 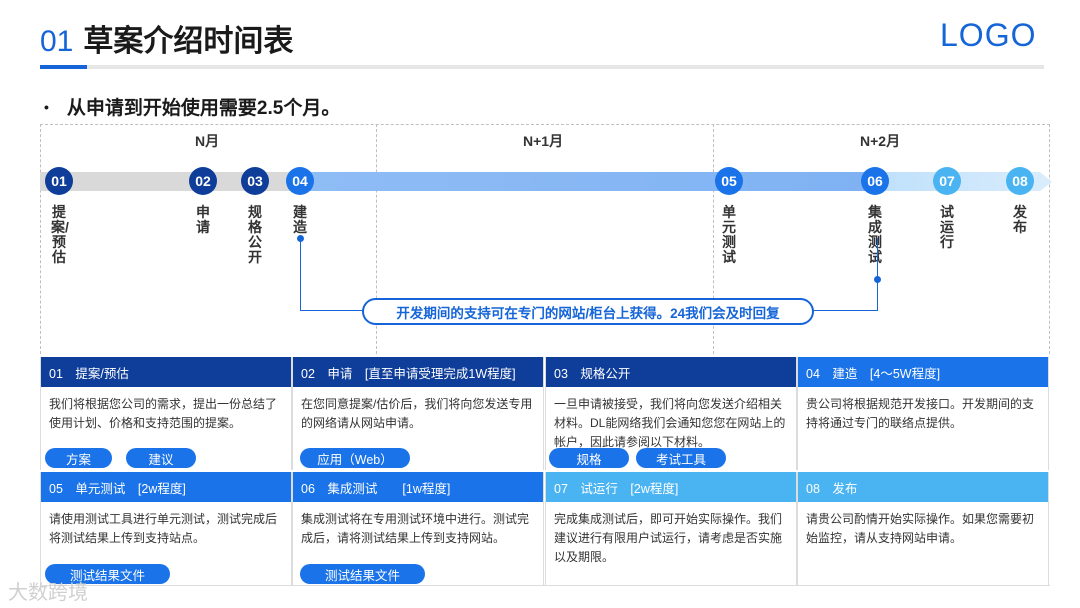 I want to click on connector-end-dot, so click(x=877, y=279).